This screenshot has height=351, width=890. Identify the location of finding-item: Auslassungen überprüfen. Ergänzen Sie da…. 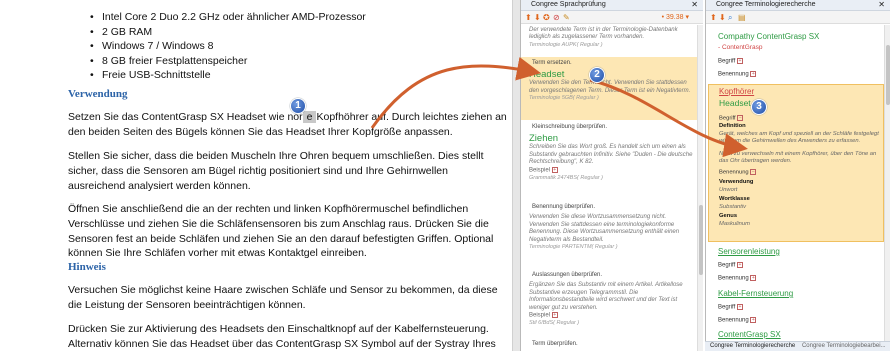
(611, 299).